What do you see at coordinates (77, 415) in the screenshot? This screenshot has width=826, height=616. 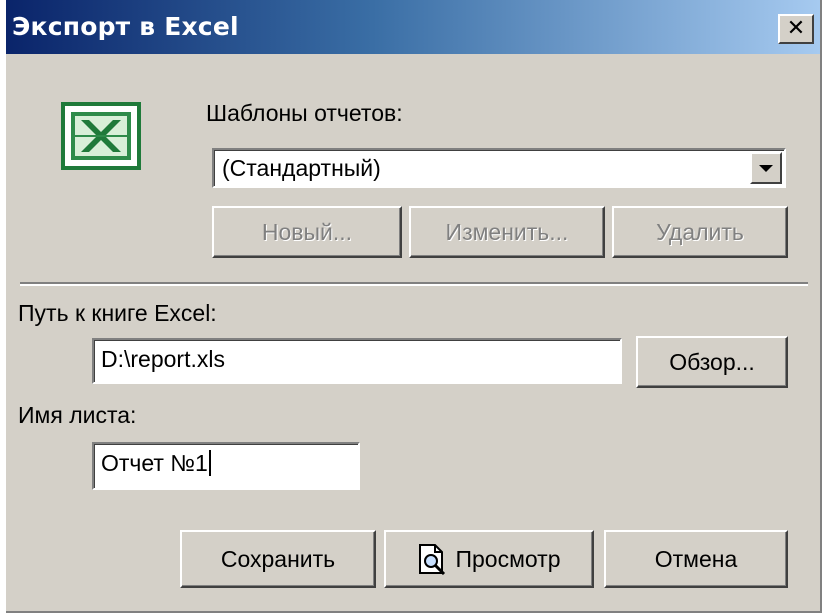 I see `sheet-name-label: Имя листа:` at bounding box center [77, 415].